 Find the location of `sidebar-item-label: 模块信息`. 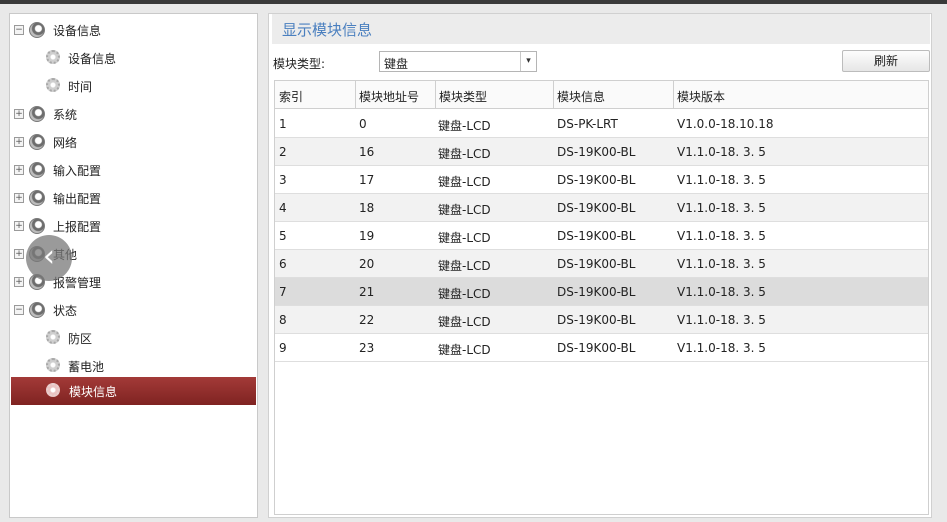

sidebar-item-label: 模块信息 is located at coordinates (93, 392).